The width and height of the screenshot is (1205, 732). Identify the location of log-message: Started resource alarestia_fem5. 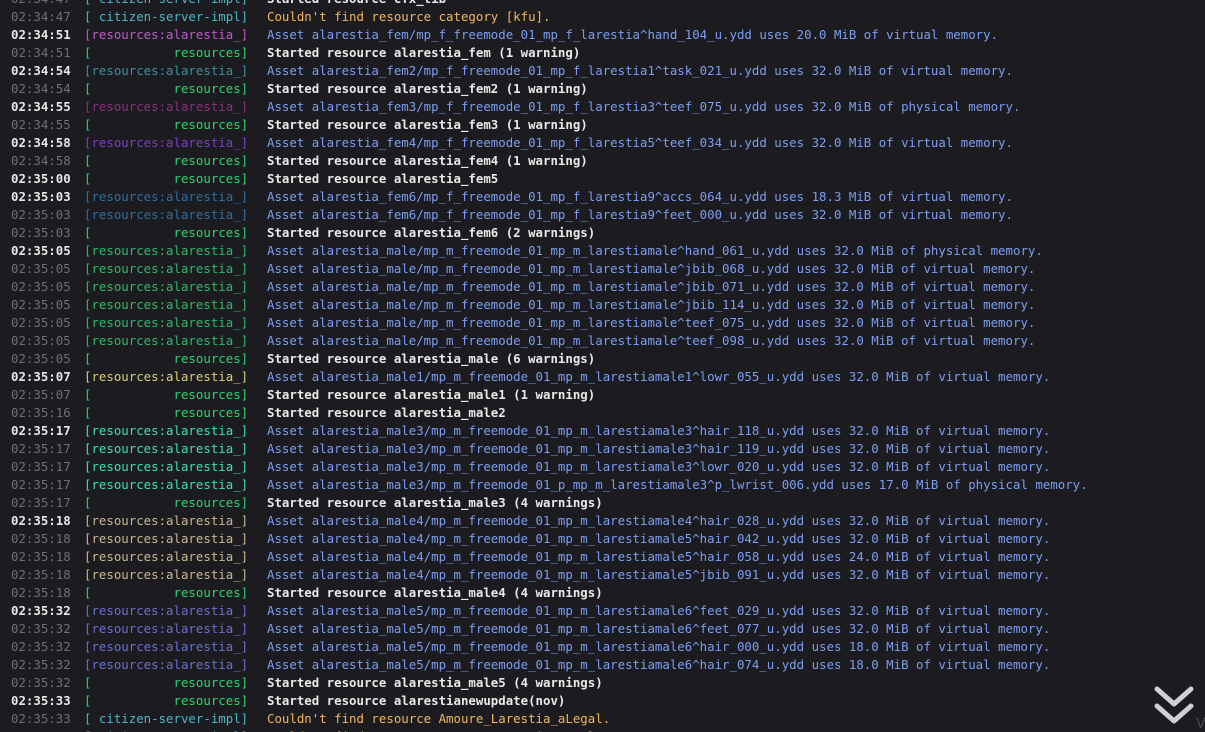
(383, 178).